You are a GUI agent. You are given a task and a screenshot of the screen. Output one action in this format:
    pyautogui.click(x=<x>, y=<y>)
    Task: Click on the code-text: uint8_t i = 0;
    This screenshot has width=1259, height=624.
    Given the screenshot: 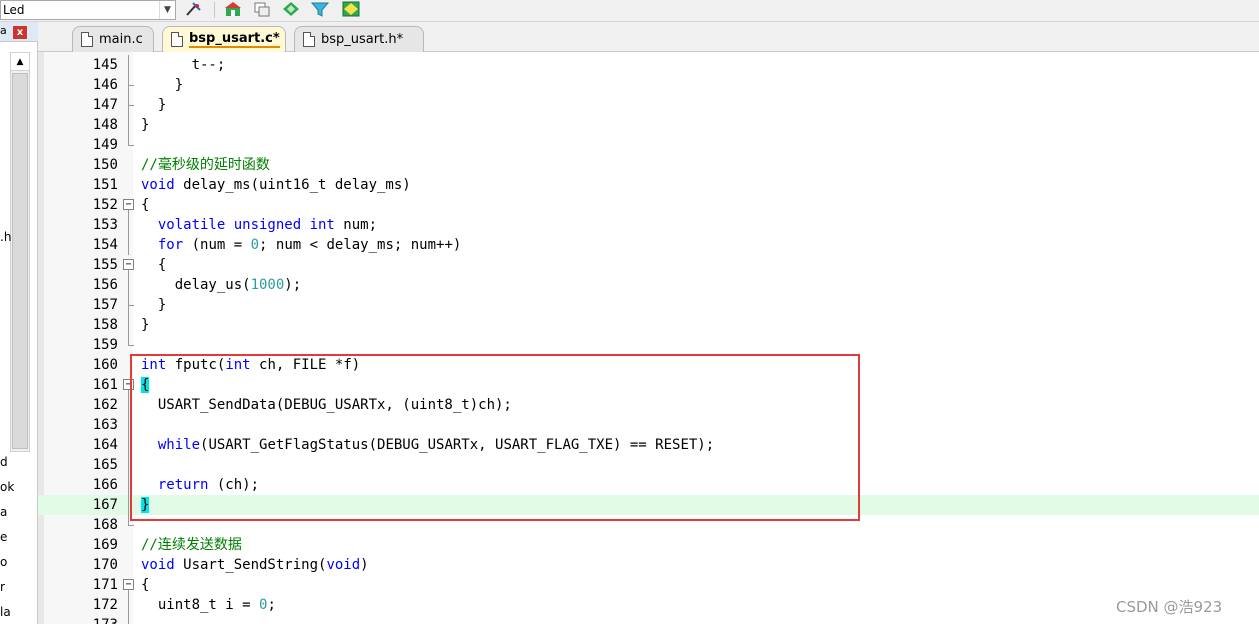 What is the action you would take?
    pyautogui.click(x=208, y=605)
    